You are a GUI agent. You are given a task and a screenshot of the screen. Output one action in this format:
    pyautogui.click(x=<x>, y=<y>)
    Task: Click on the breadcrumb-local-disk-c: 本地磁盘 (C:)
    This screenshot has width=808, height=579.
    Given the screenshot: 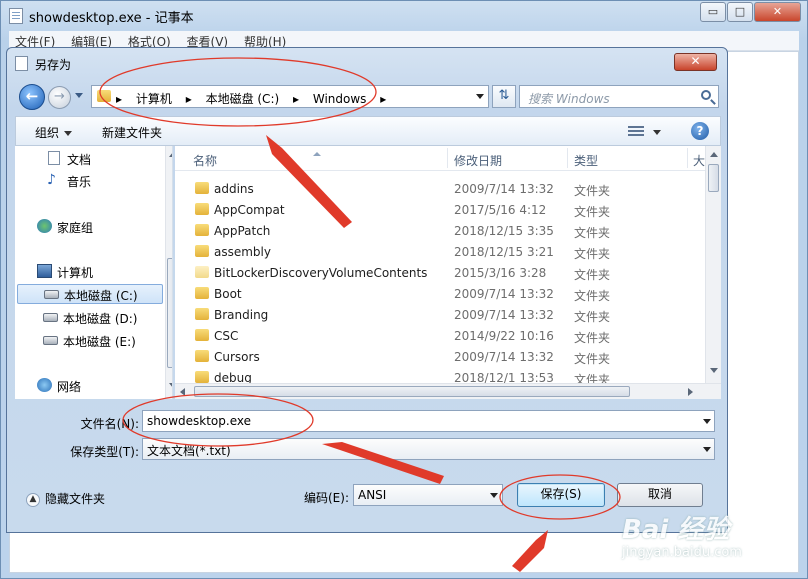 What is the action you would take?
    pyautogui.click(x=243, y=99)
    